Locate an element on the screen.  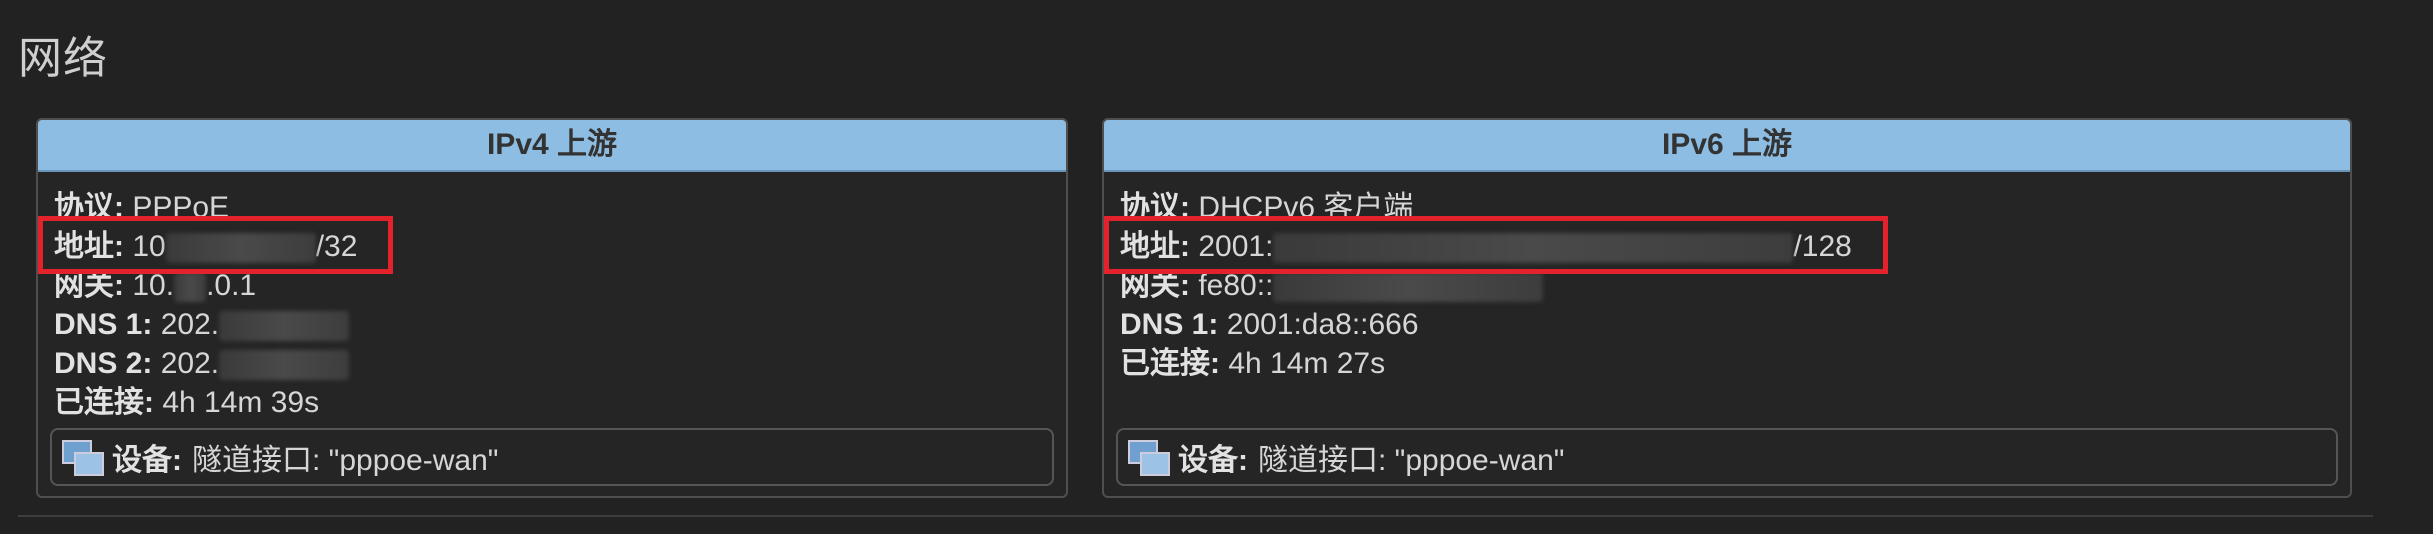
ipv6-connected-label: 已连接: is located at coordinates (1170, 363).